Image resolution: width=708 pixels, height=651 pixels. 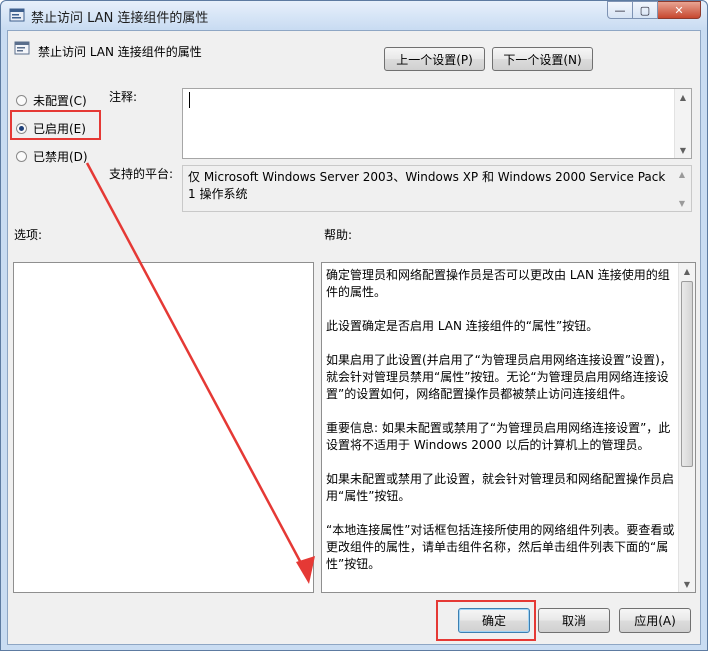 I want to click on radio-not-configured: 未配置(C), so click(x=51, y=100).